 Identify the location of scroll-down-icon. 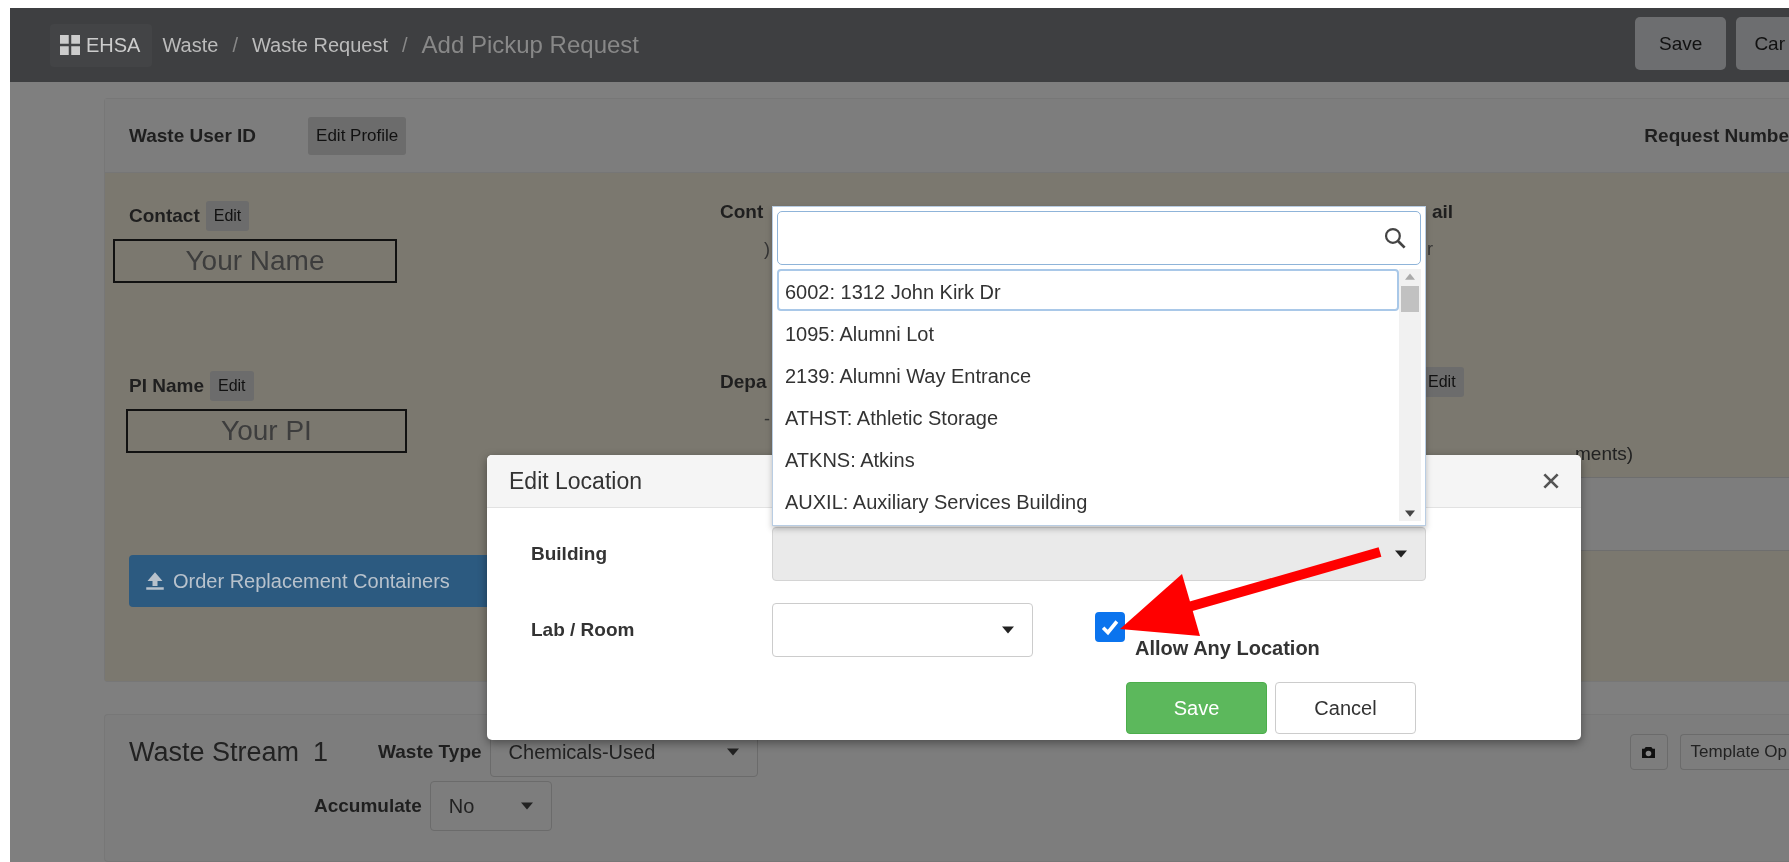
(1410, 513).